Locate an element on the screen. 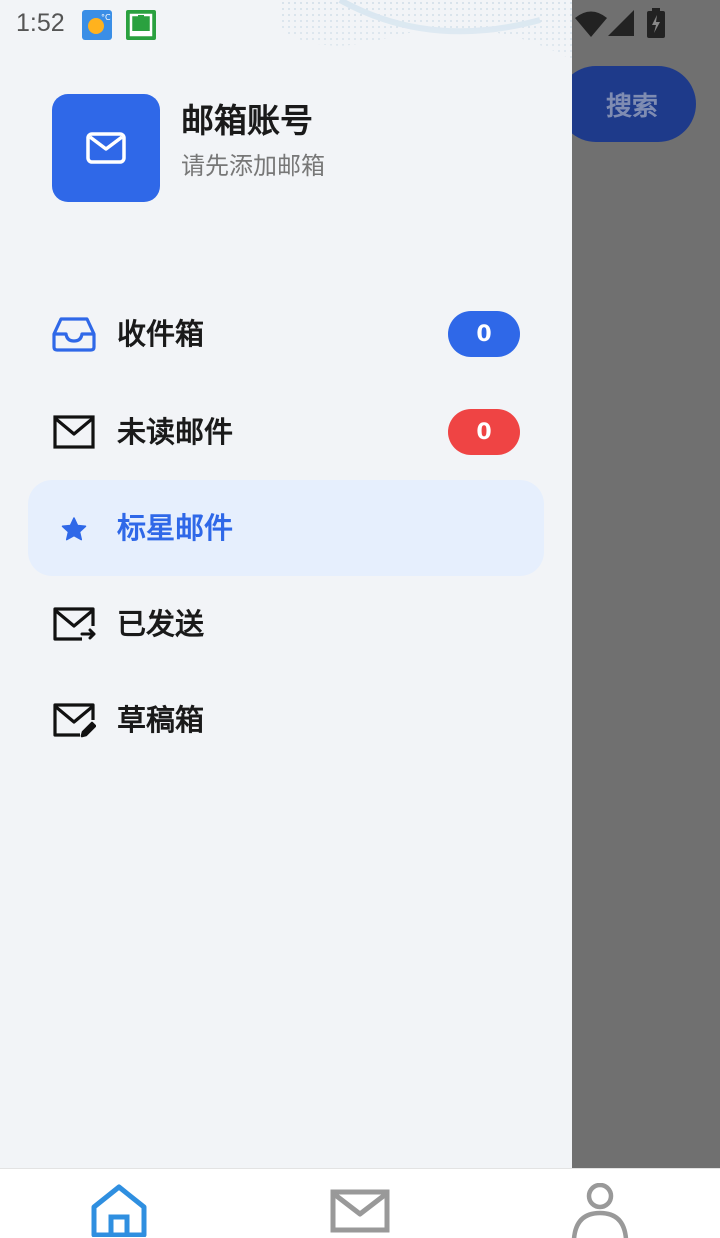 The height and width of the screenshot is (1238, 720). unread-count-badge: 0 is located at coordinates (484, 432).